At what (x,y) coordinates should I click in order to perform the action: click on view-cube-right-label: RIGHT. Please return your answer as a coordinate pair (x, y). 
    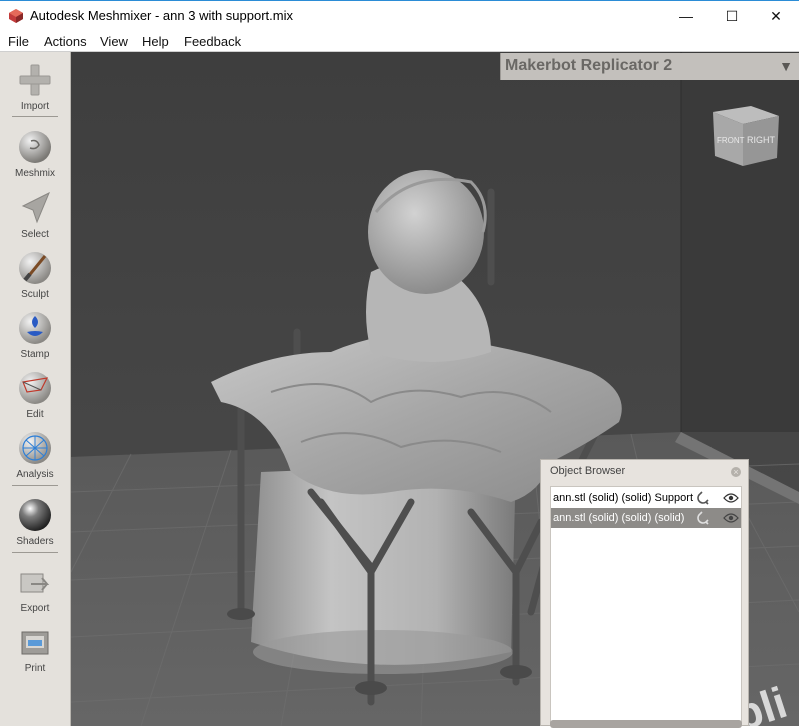
    Looking at the image, I should click on (761, 140).